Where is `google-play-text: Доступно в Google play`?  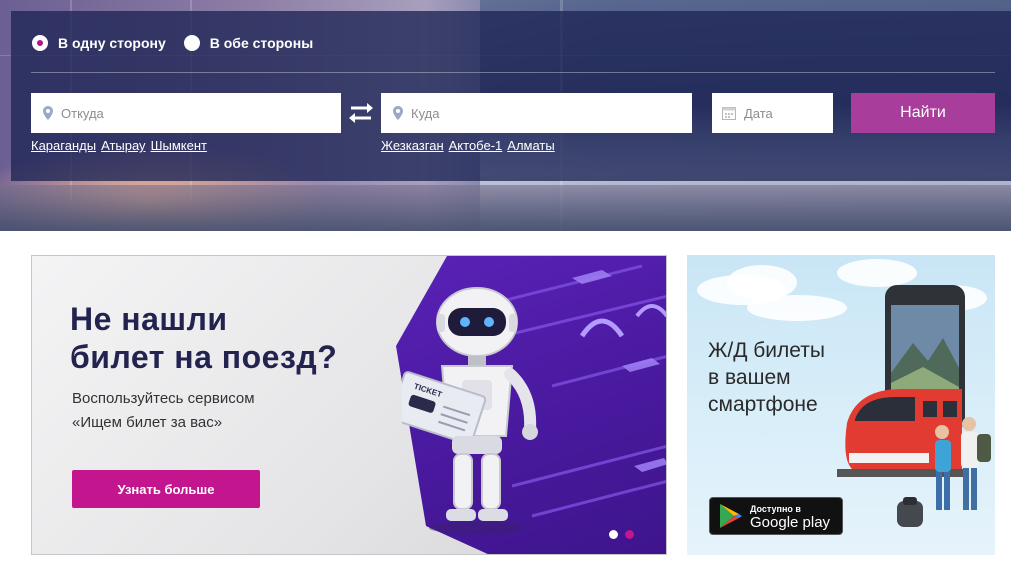
google-play-text: Доступно в Google play is located at coordinates (790, 516).